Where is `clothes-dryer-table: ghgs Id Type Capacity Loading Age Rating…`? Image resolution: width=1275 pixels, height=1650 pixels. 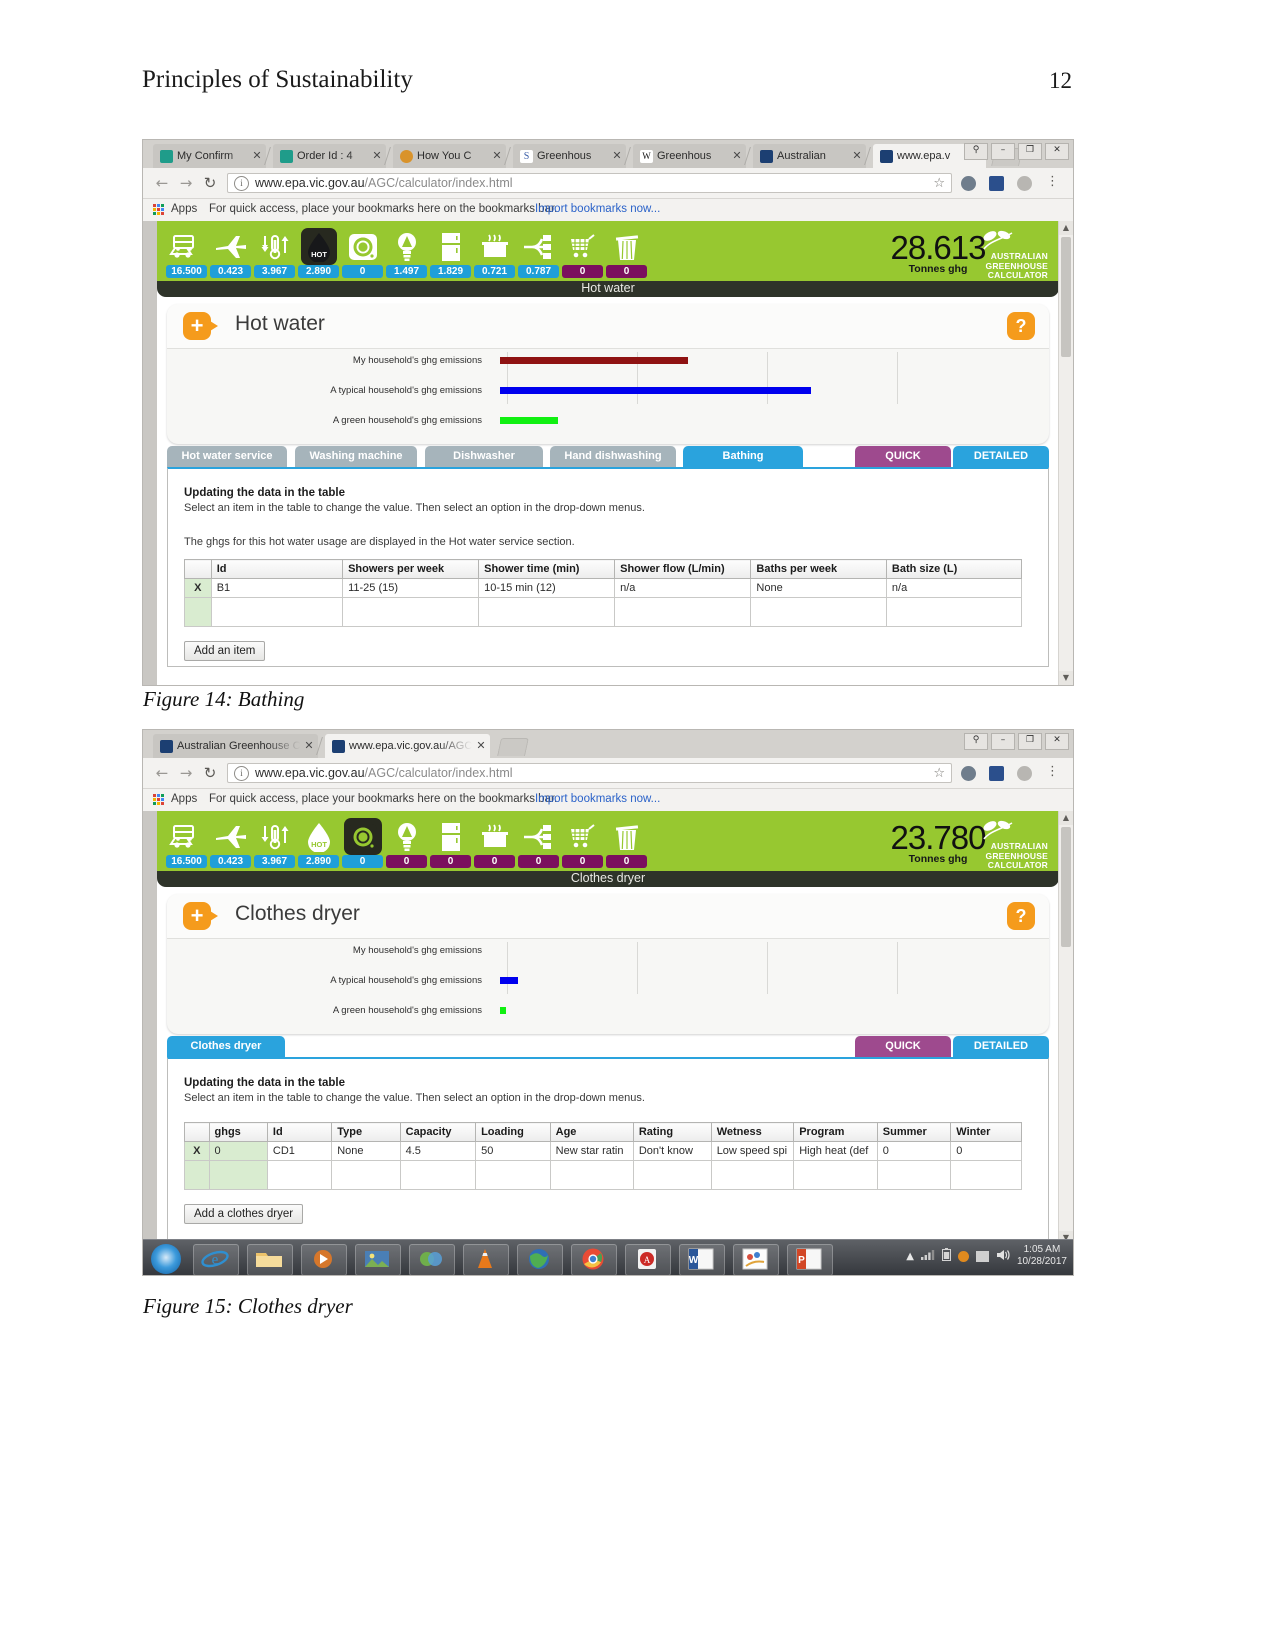 clothes-dryer-table: ghgs Id Type Capacity Loading Age Rating… is located at coordinates (603, 1156).